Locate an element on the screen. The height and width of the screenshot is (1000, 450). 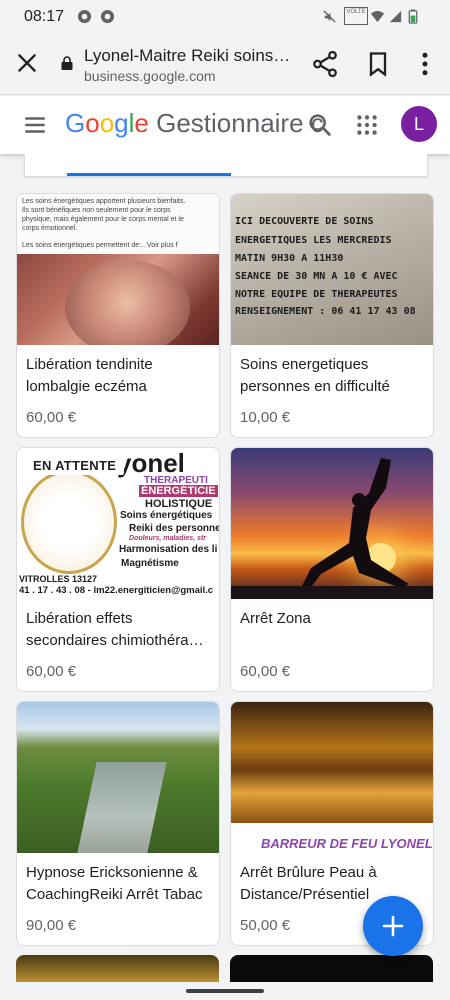
tree-of-life-logo is located at coordinates (69, 522).